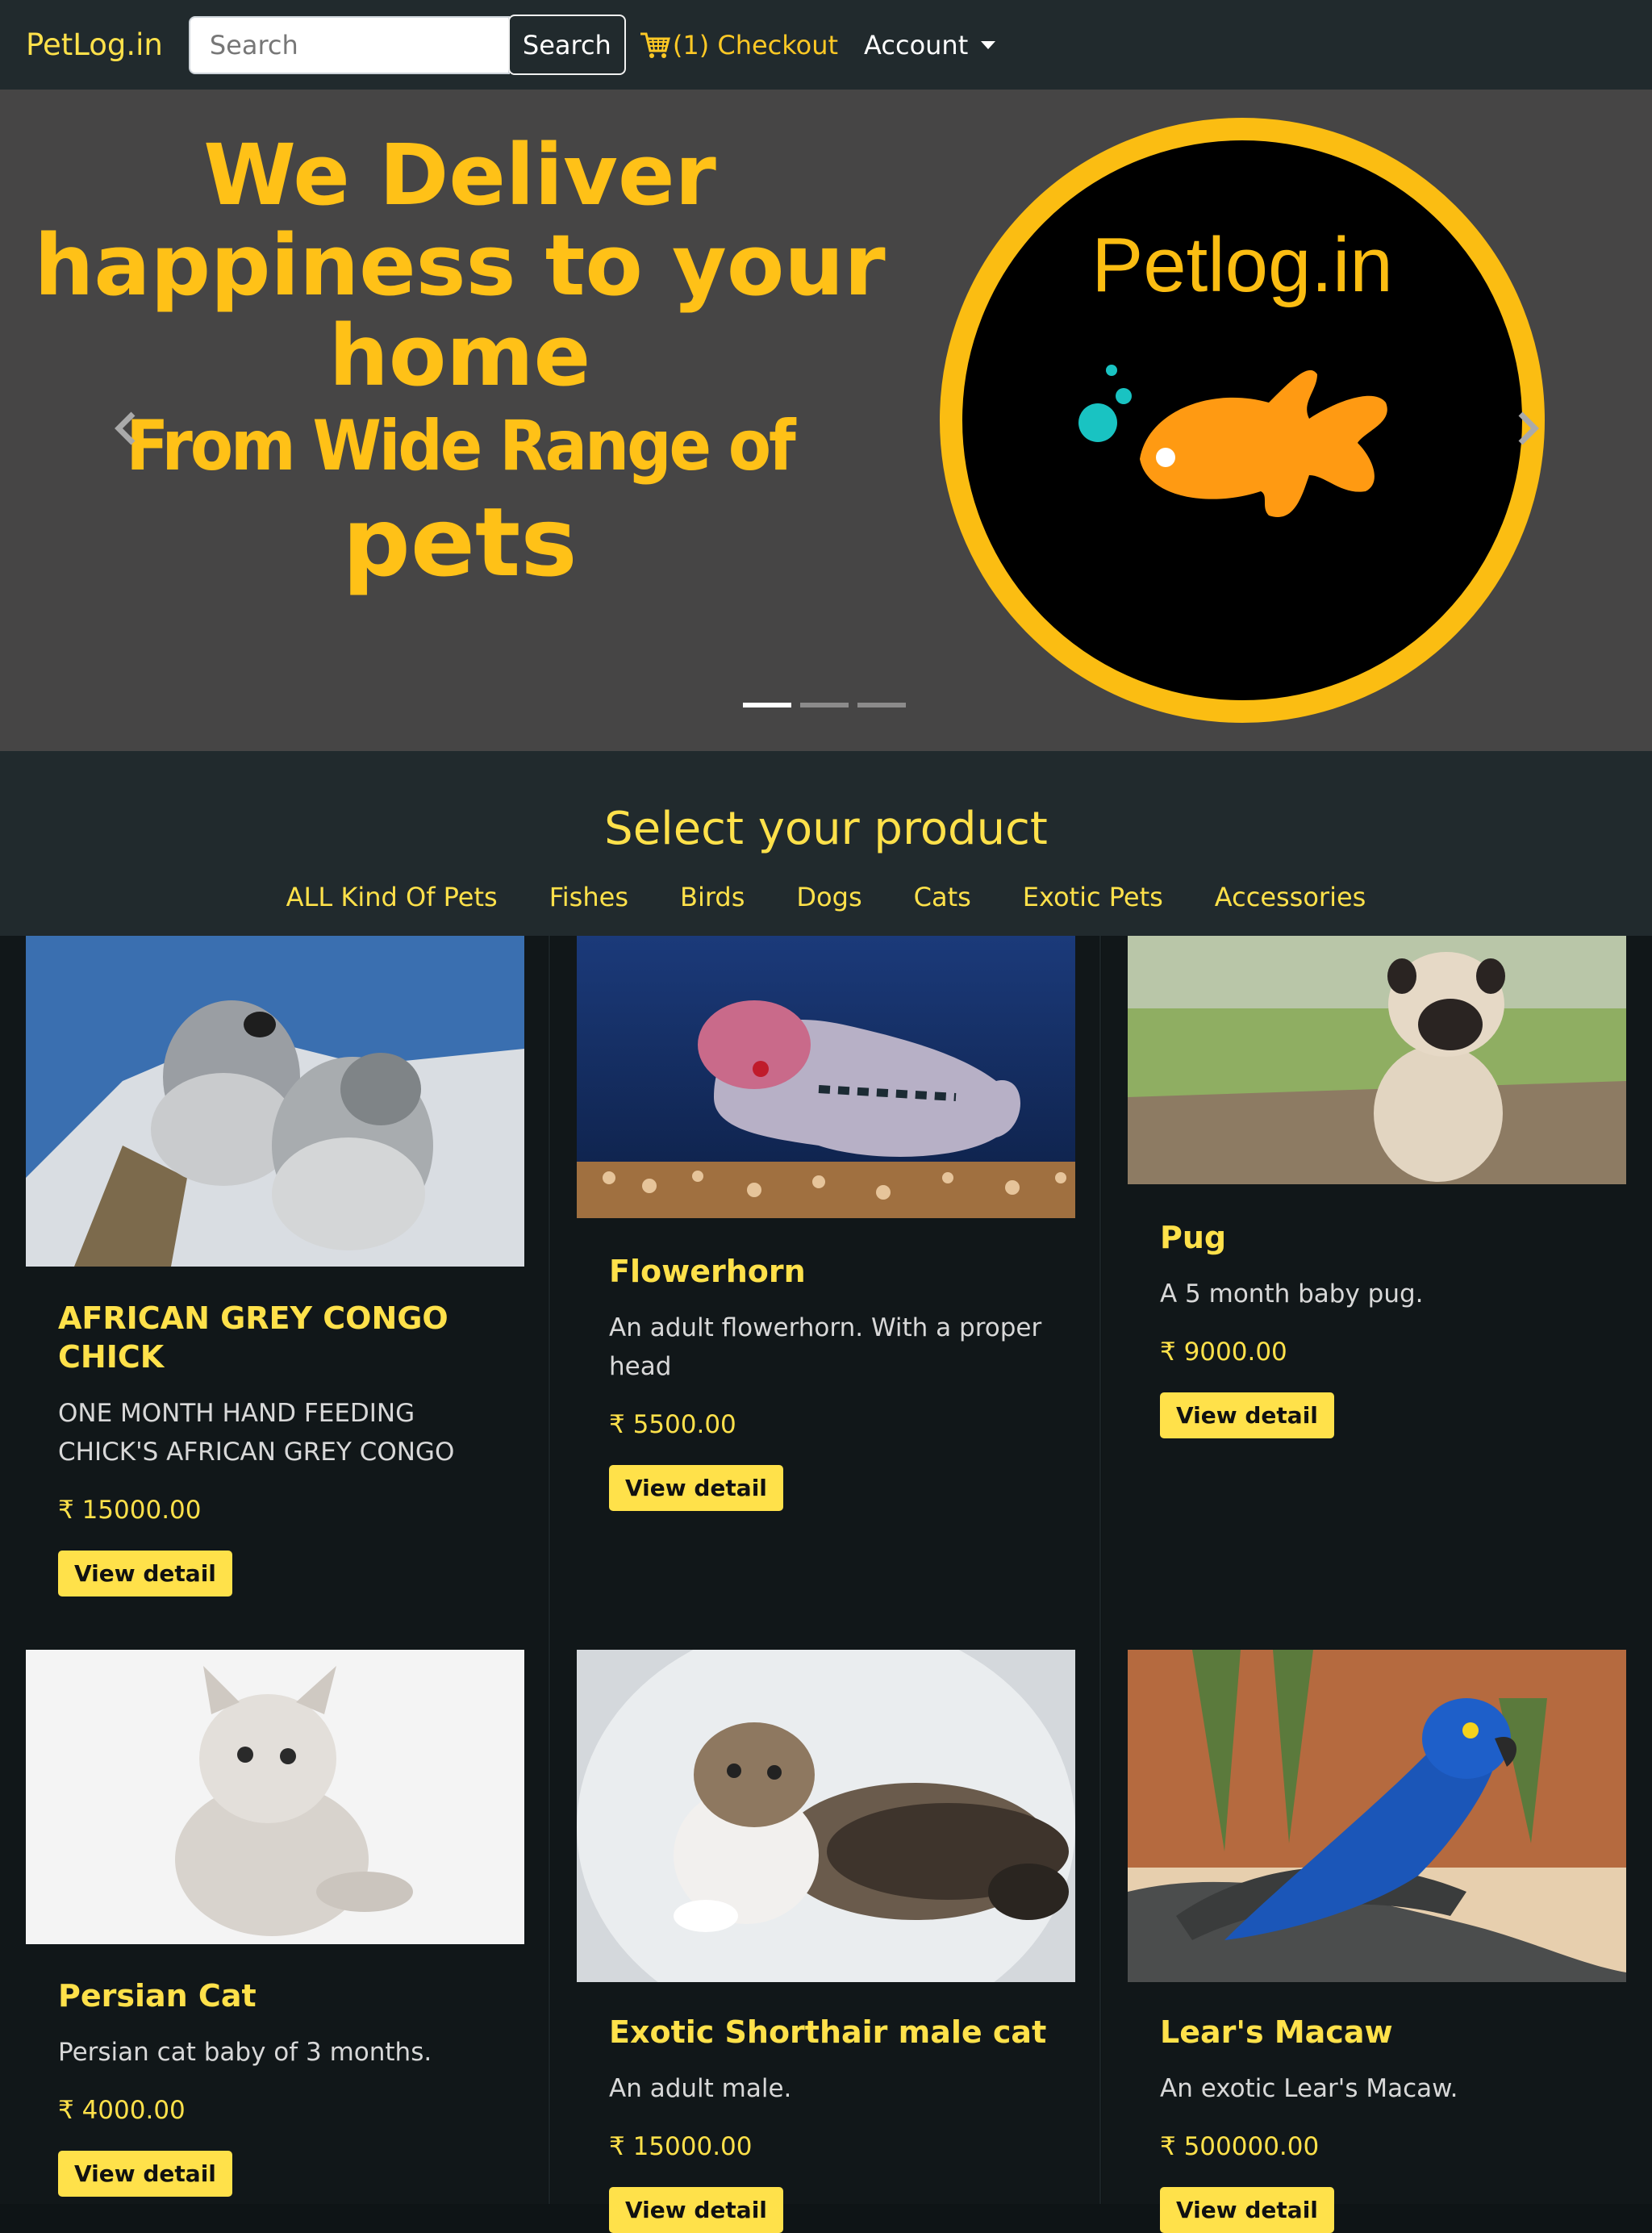 The image size is (1652, 2233). Describe the element at coordinates (826, 829) in the screenshot. I see `section-title: Select your product` at that location.